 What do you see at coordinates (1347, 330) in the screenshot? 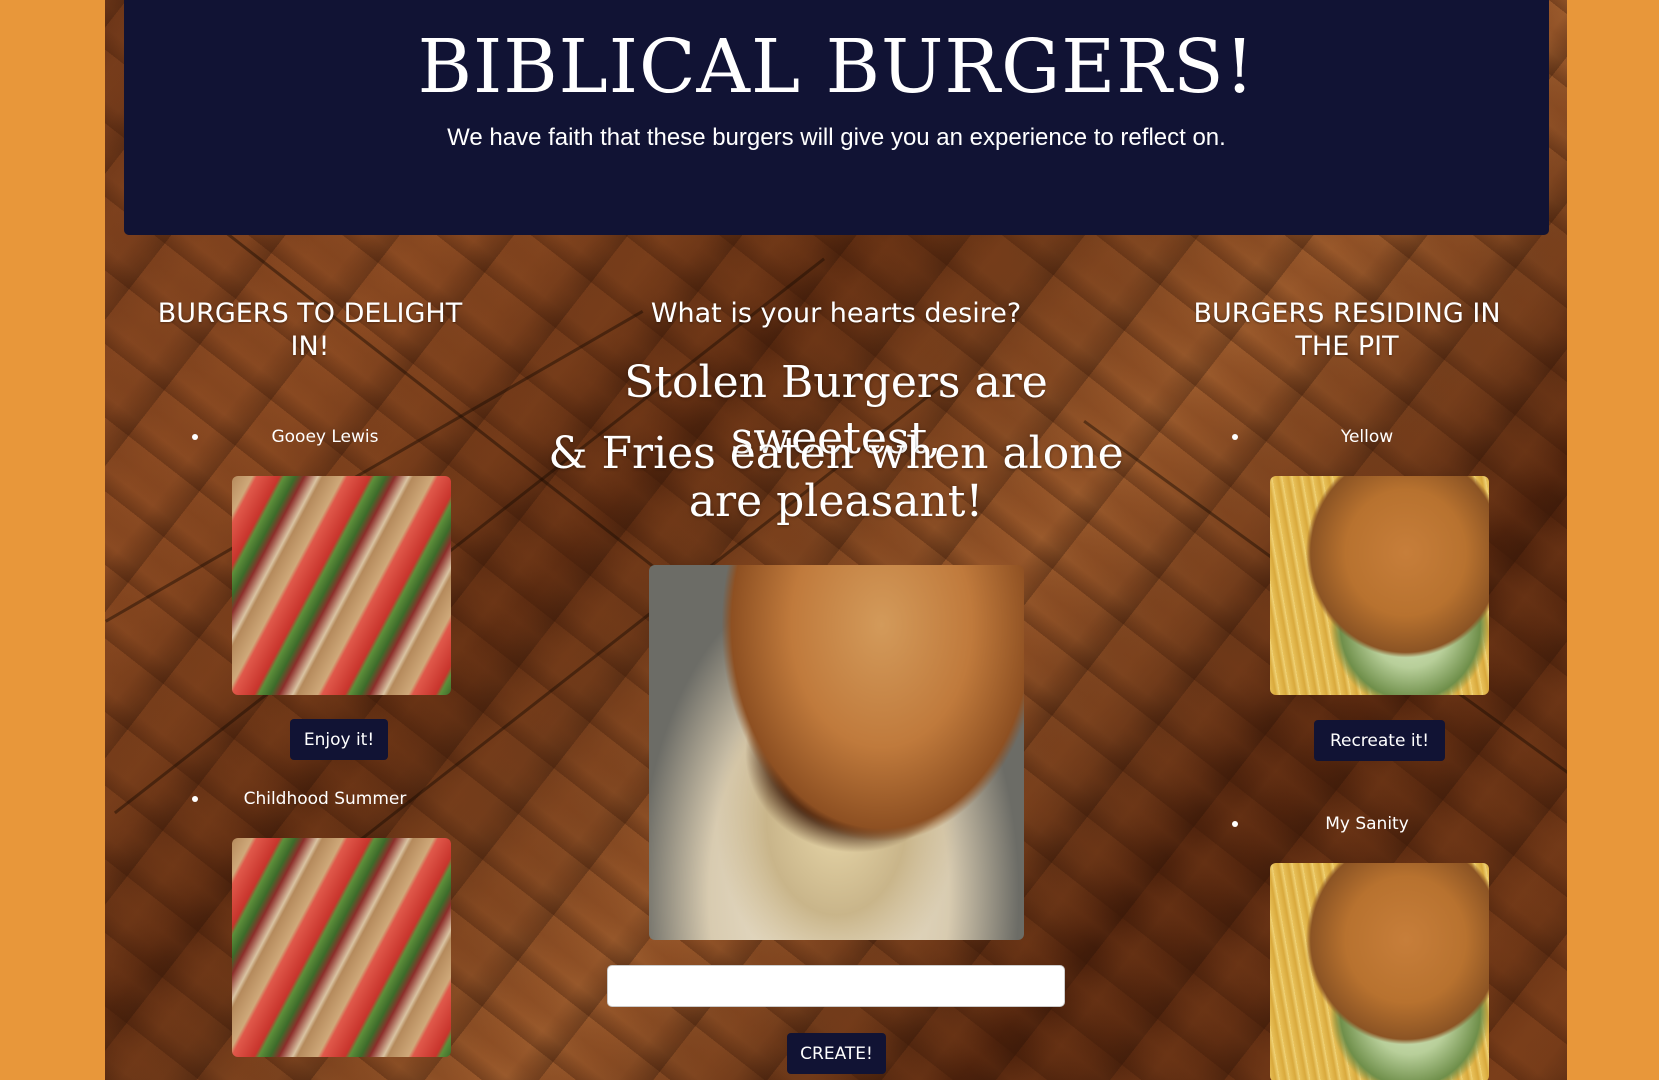
I see `right-column-title: BURGERS RESIDING IN THE PIT` at bounding box center [1347, 330].